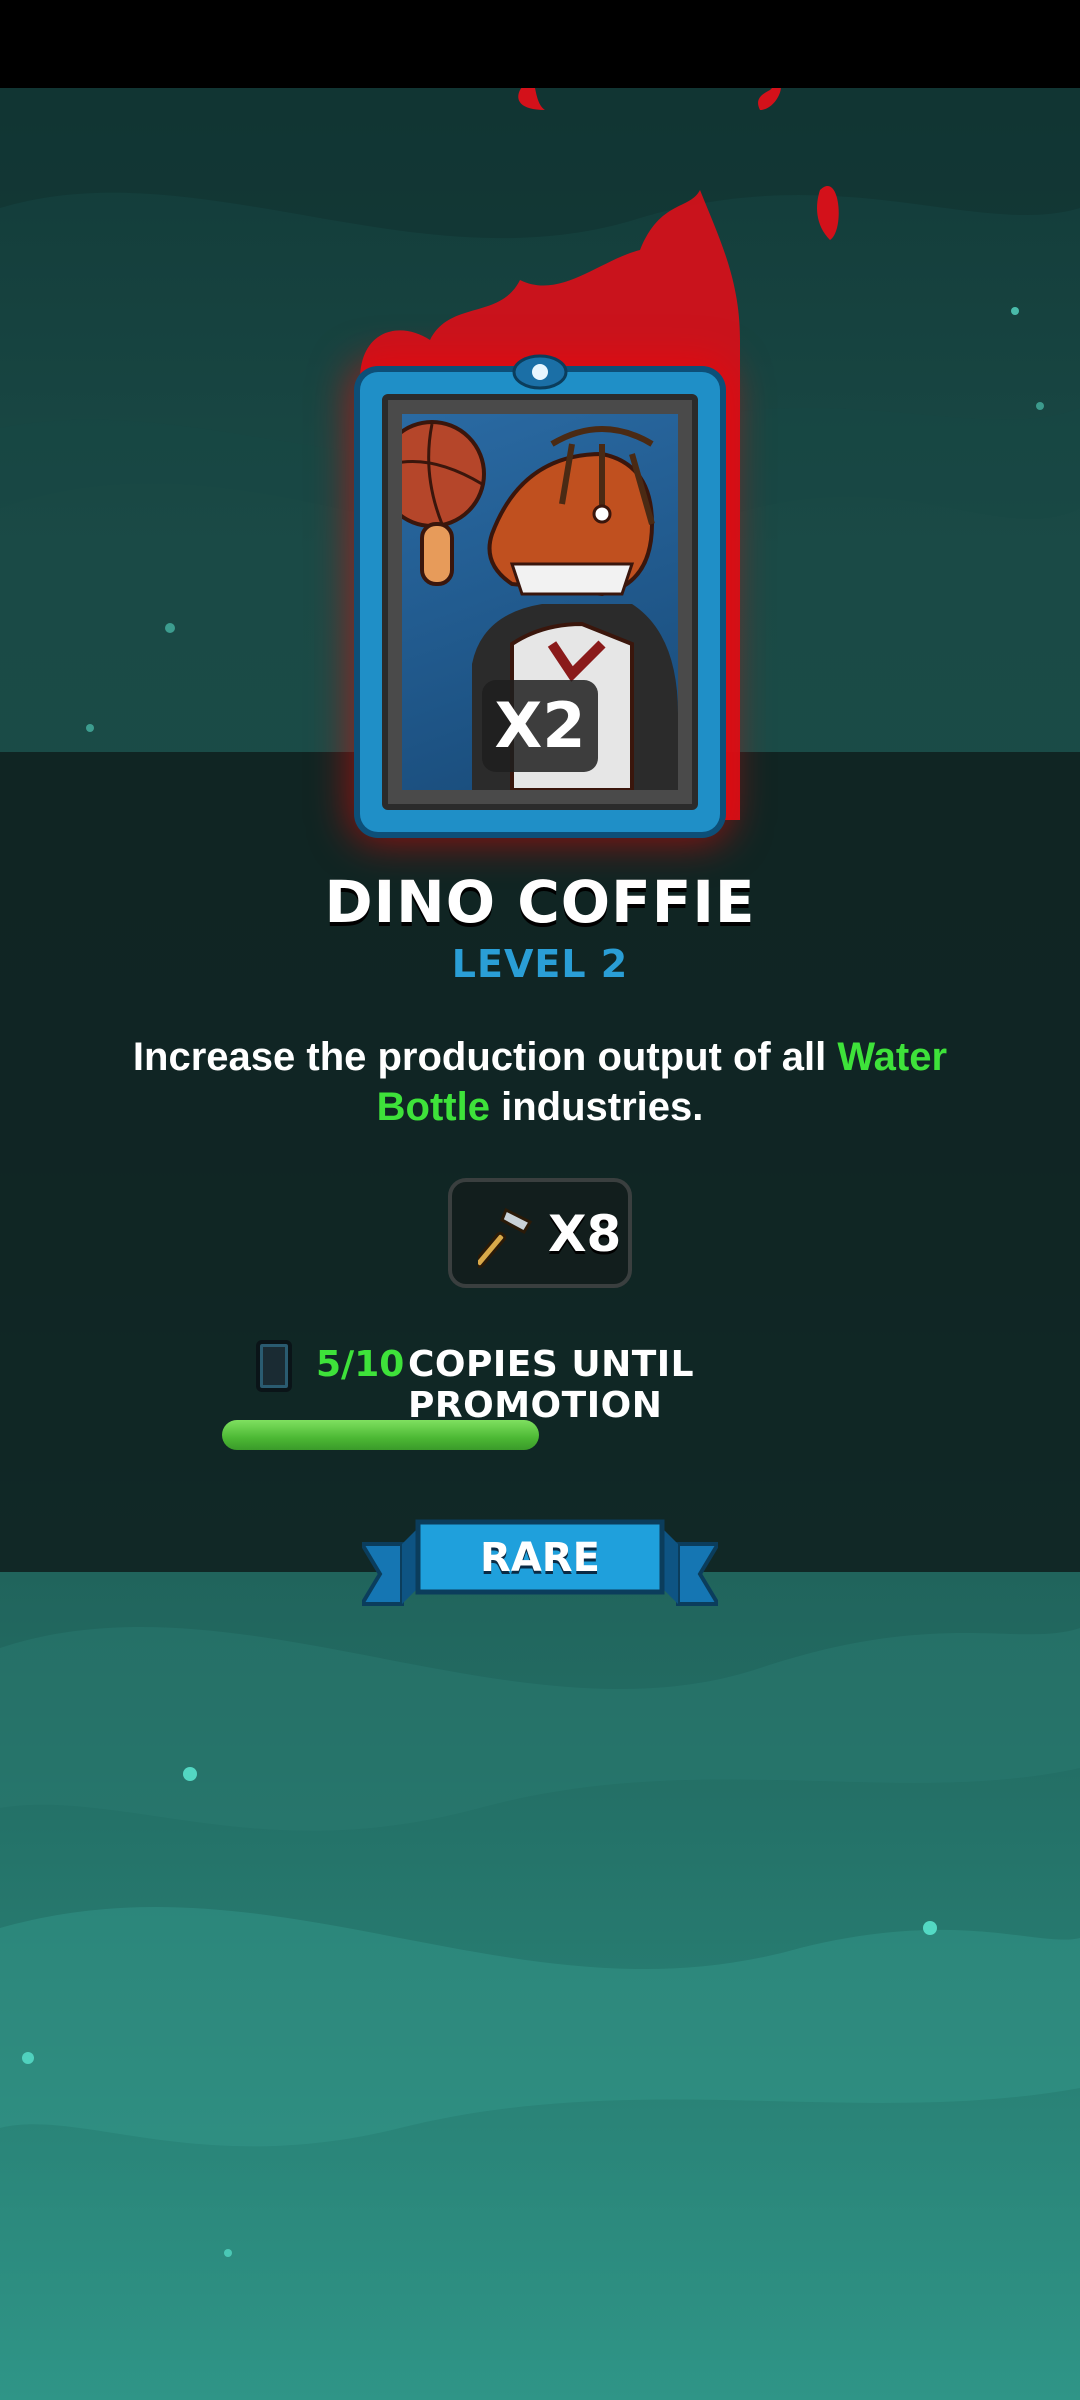 This screenshot has height=2400, width=1080. What do you see at coordinates (551, 1385) in the screenshot?
I see `copies-label: COPIES UNTIL PROMOTION` at bounding box center [551, 1385].